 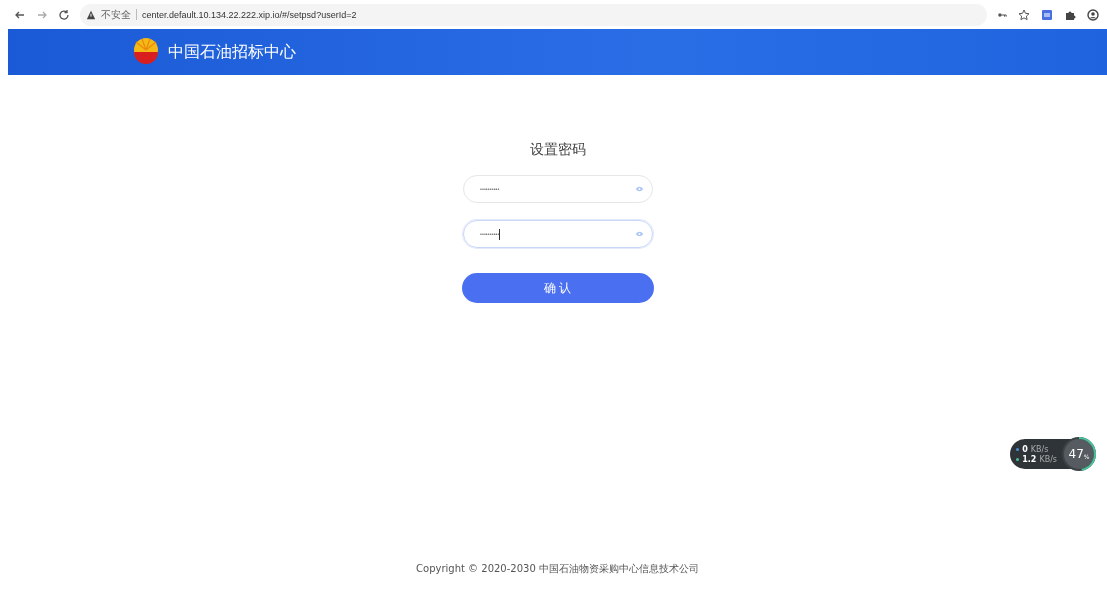 What do you see at coordinates (1076, 454) in the screenshot?
I see `usage-percent: 47` at bounding box center [1076, 454].